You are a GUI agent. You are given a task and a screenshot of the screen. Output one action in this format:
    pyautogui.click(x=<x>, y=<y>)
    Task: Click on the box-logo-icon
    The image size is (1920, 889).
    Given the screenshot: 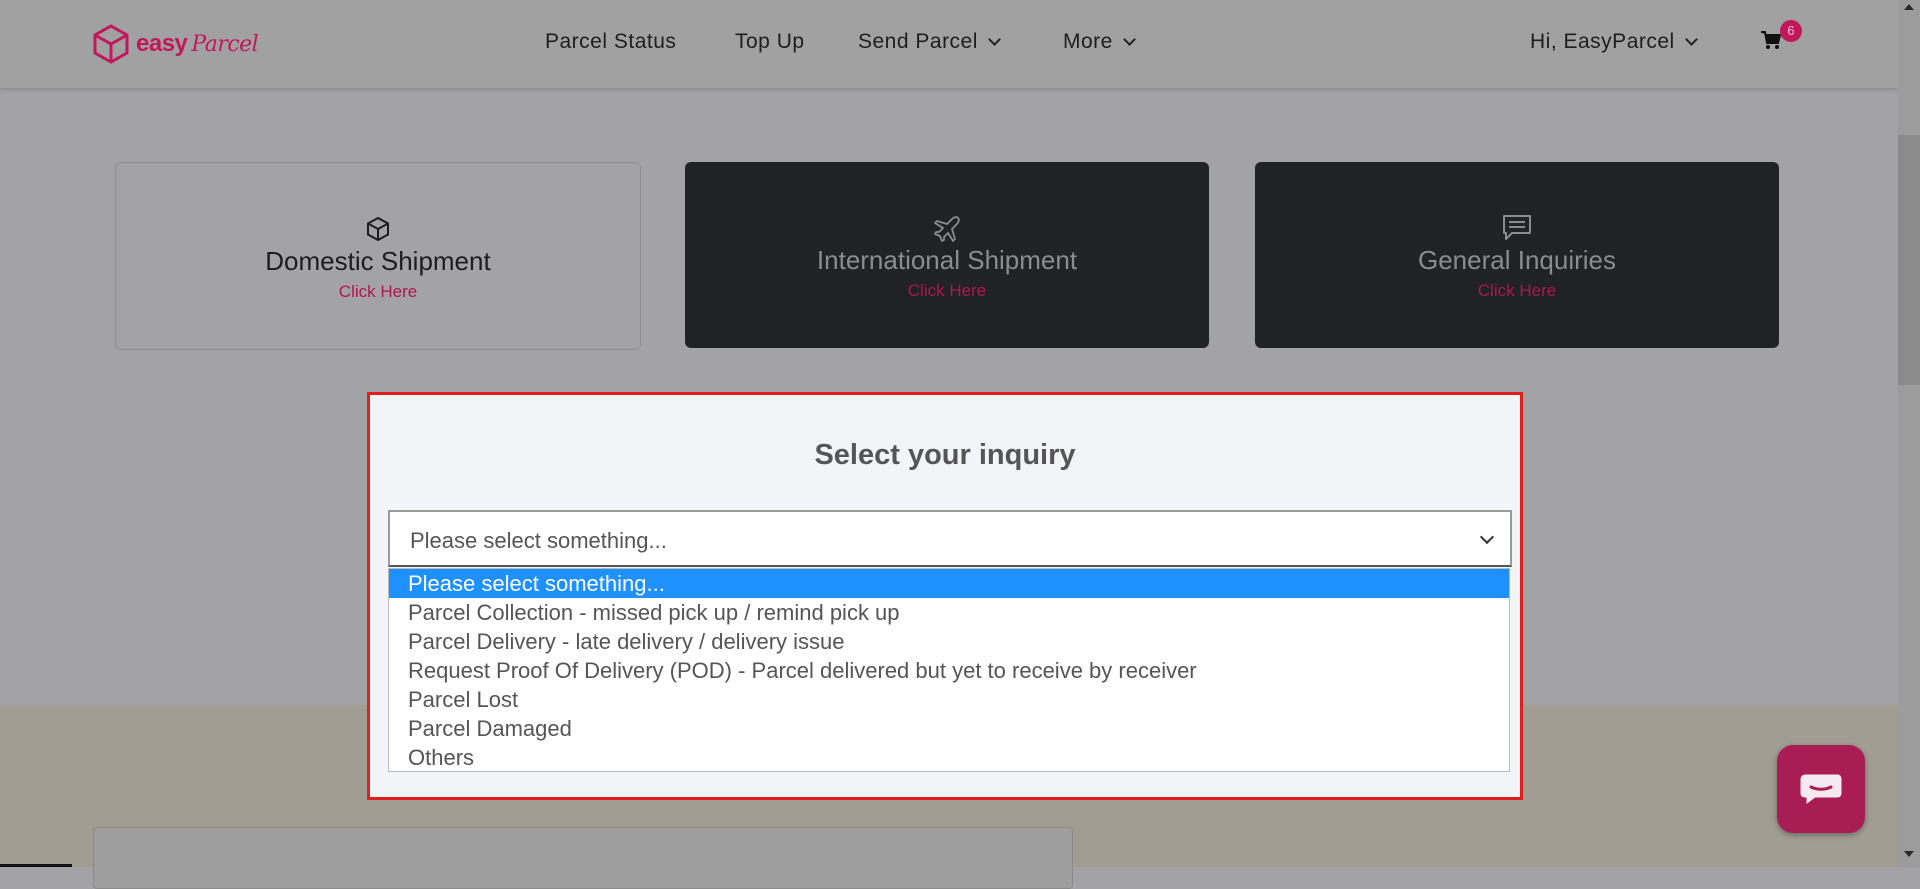 What is the action you would take?
    pyautogui.click(x=111, y=44)
    